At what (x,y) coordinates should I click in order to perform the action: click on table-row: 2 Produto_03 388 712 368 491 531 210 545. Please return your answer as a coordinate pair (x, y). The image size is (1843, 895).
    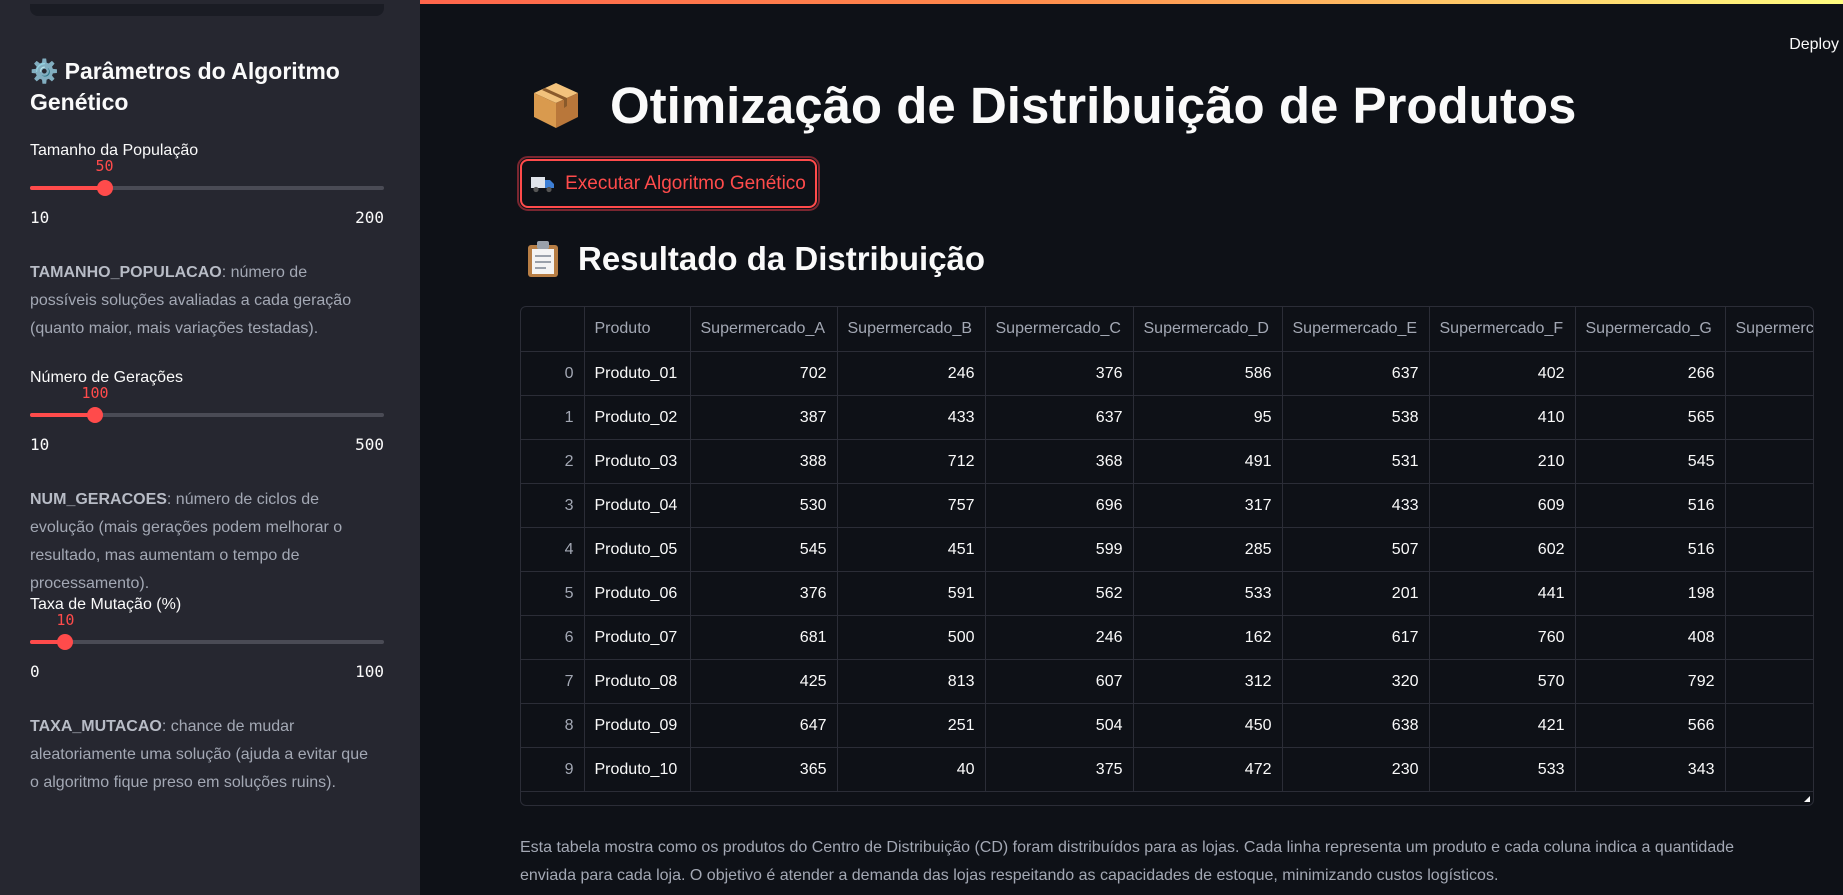
    Looking at the image, I should click on (1167, 461).